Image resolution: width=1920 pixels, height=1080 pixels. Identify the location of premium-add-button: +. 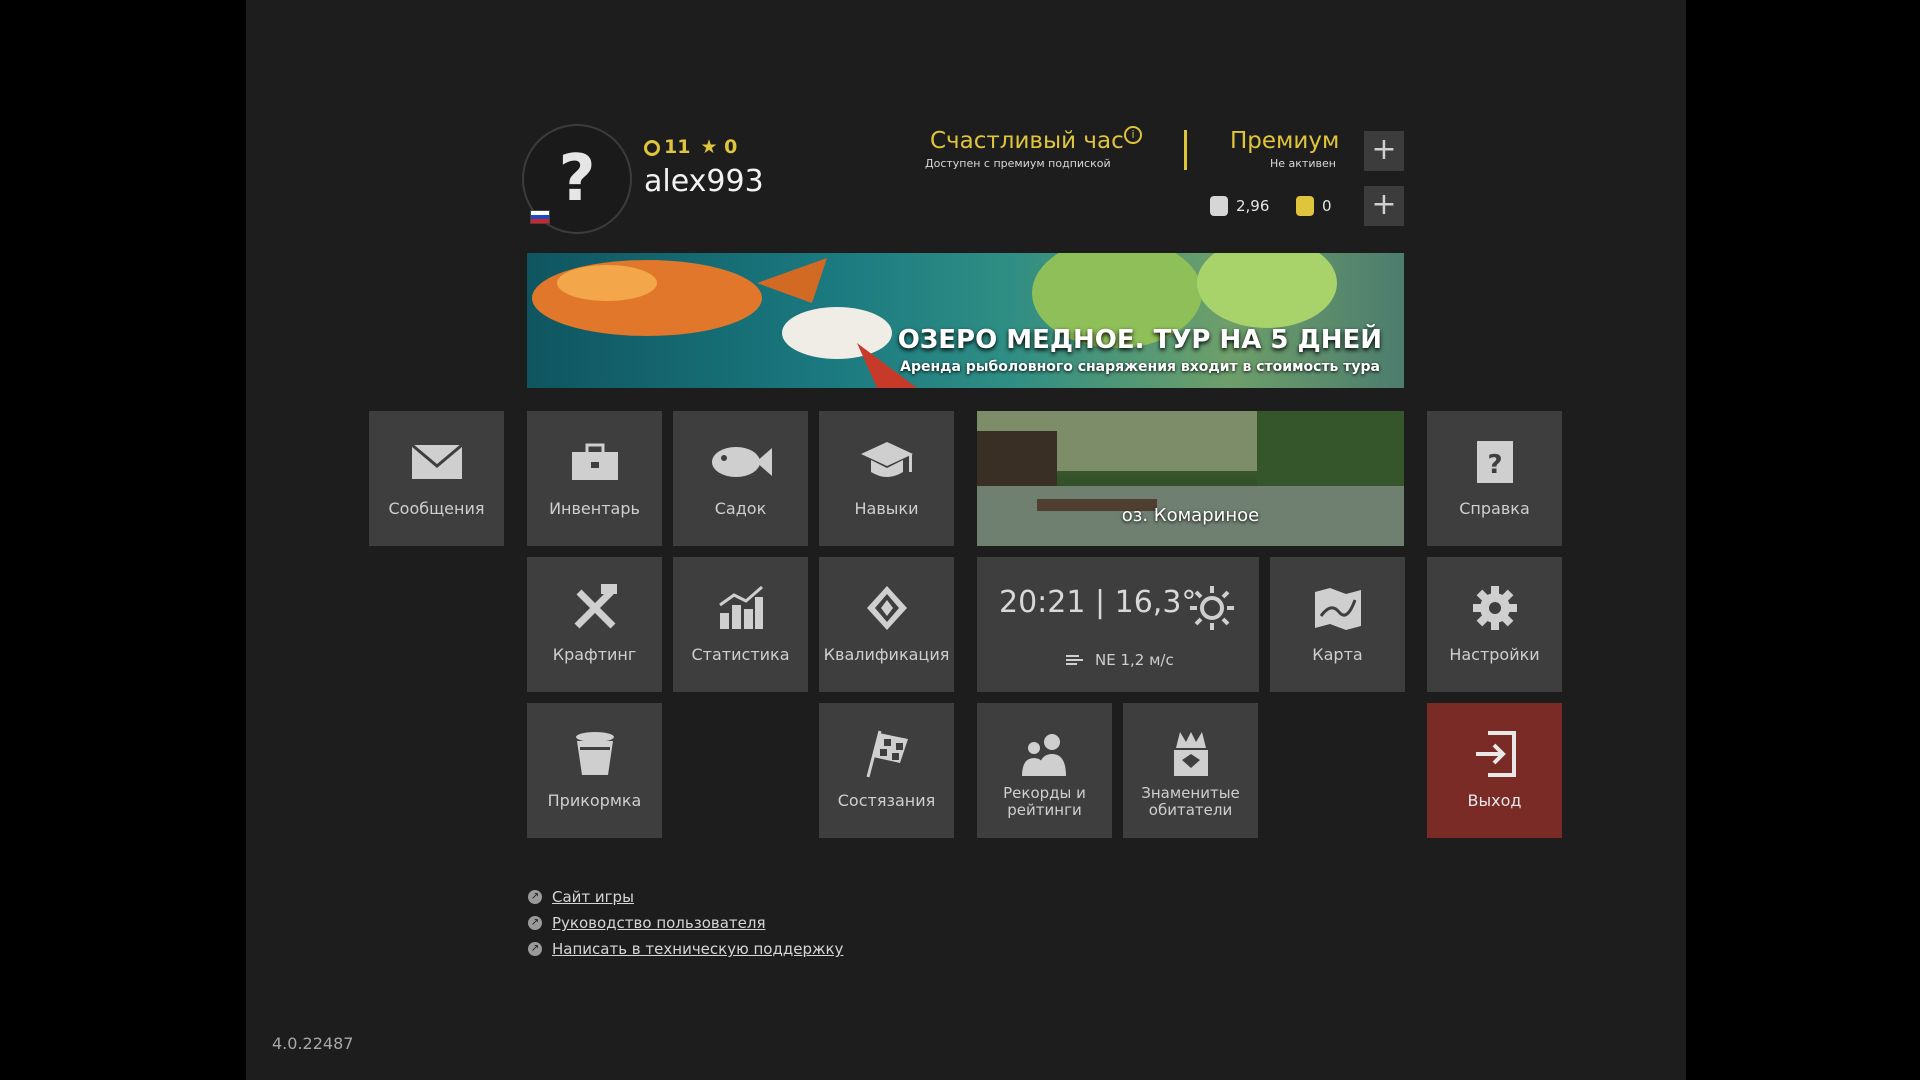
(1384, 151).